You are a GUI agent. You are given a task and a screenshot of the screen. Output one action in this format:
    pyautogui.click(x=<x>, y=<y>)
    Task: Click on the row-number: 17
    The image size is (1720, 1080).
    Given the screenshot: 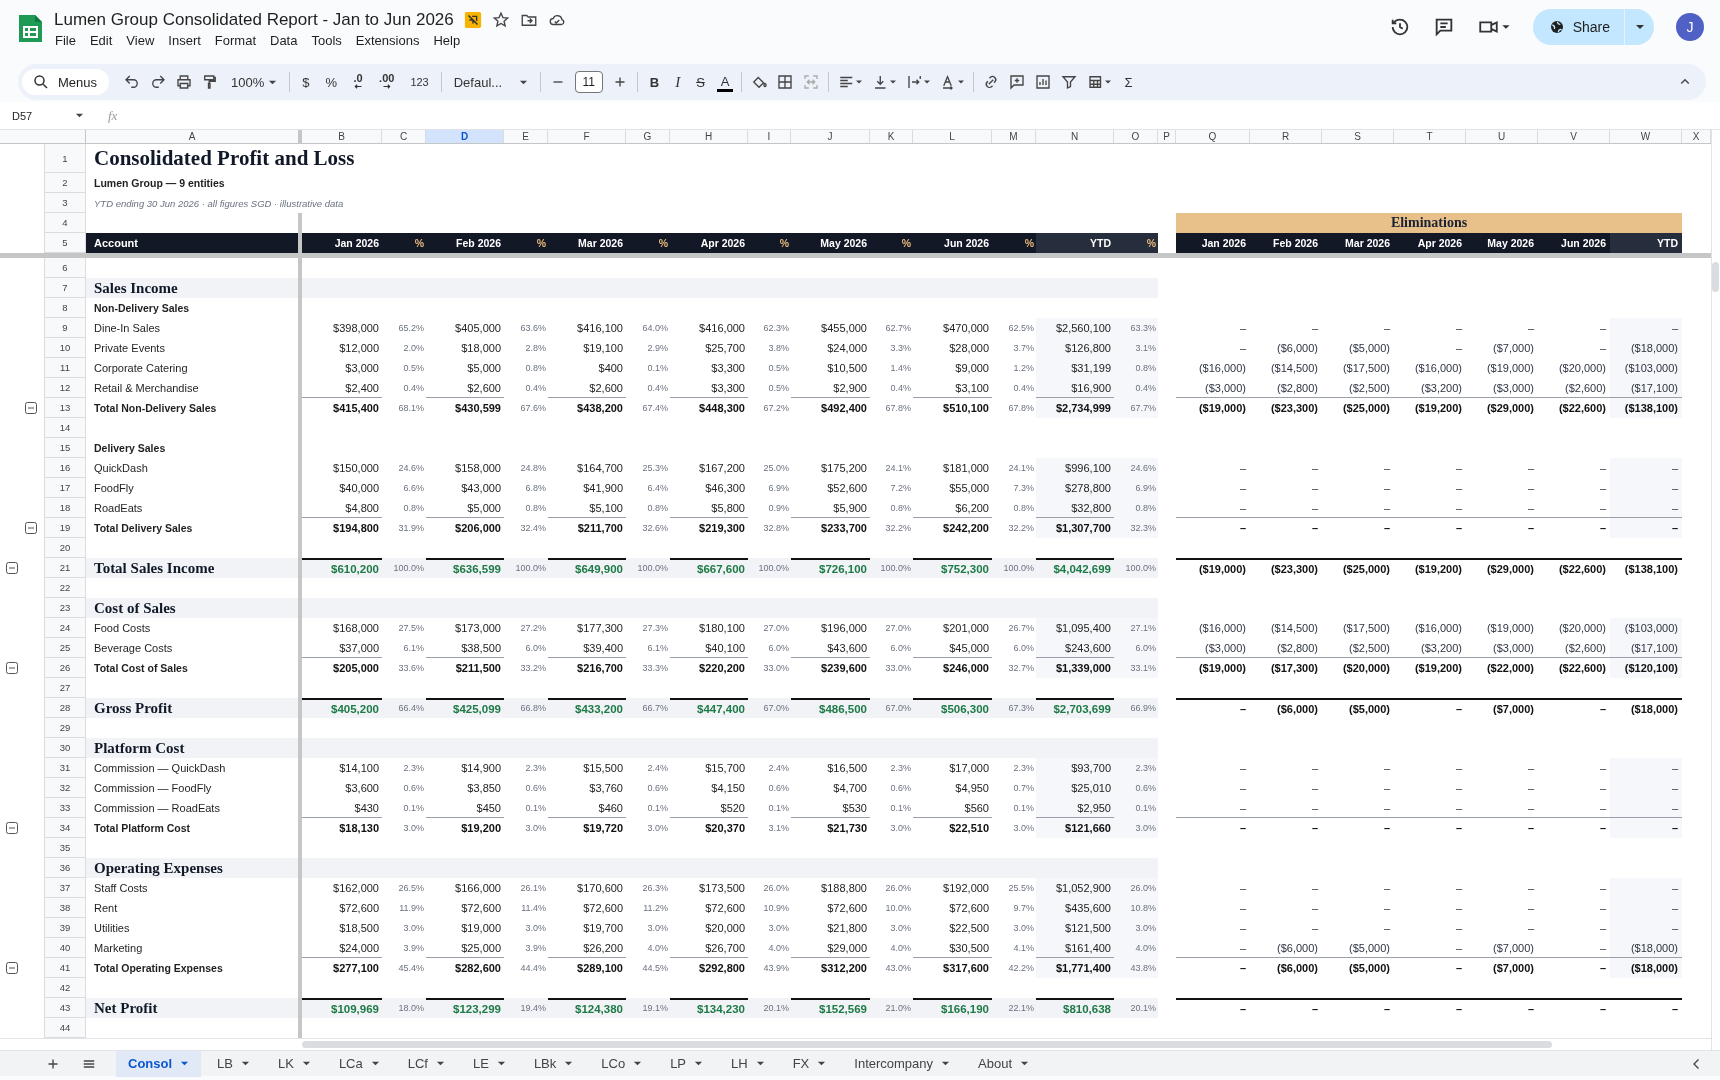 What is the action you would take?
    pyautogui.click(x=65, y=488)
    